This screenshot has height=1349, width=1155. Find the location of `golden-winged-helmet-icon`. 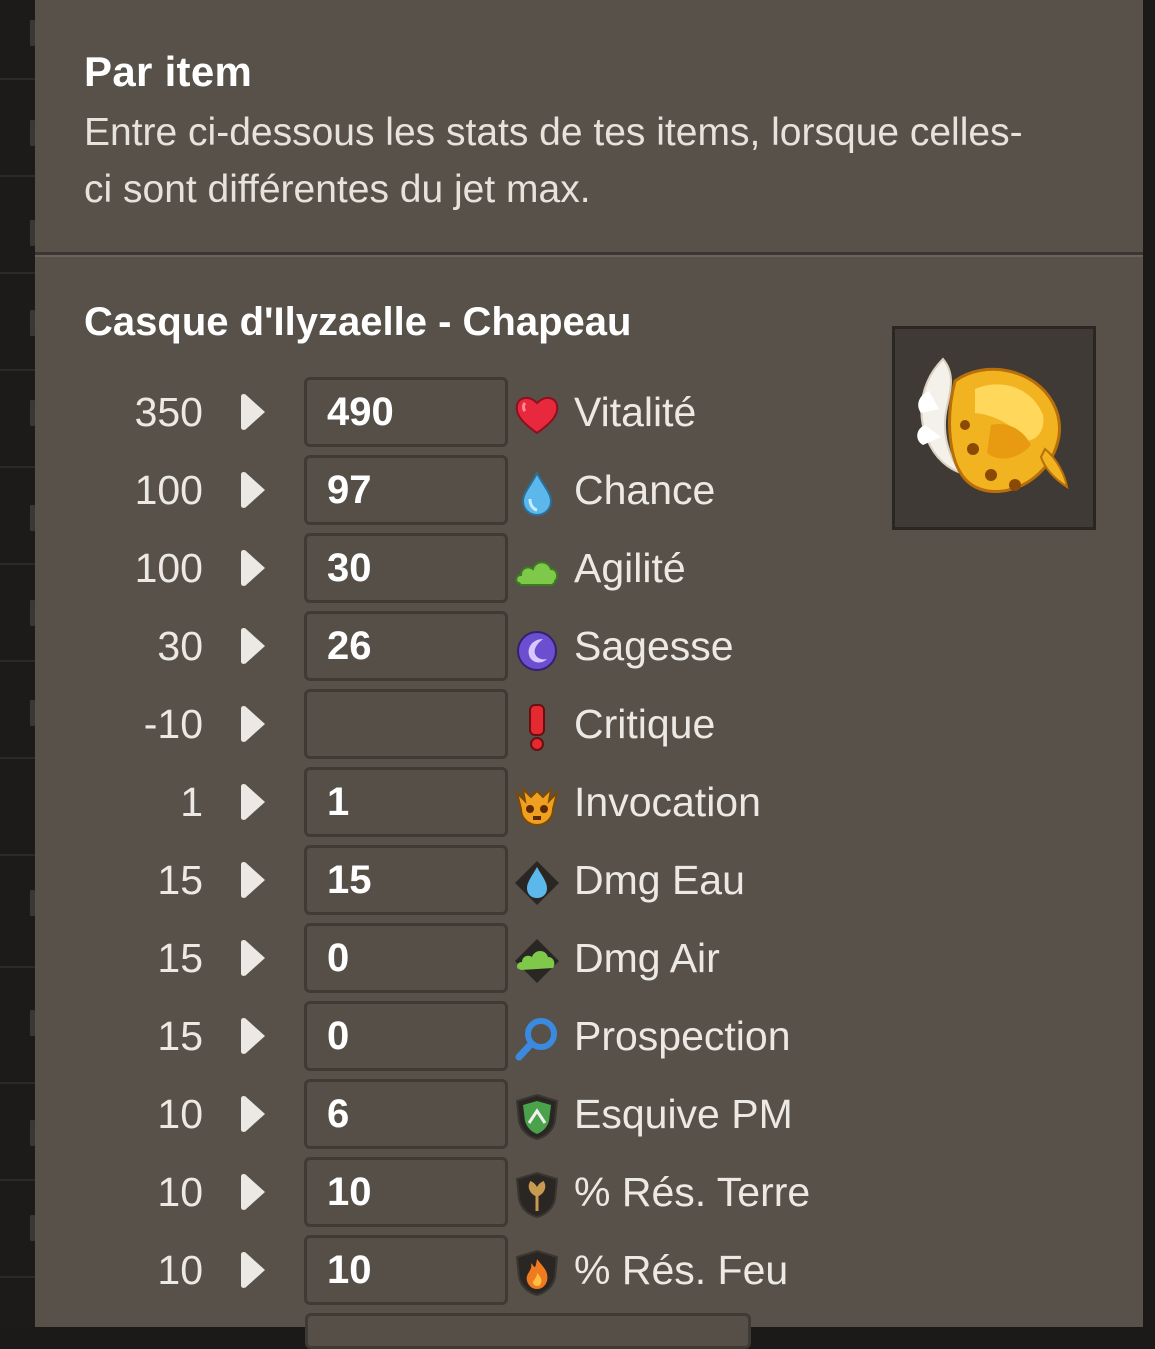

golden-winged-helmet-icon is located at coordinates (993, 425).